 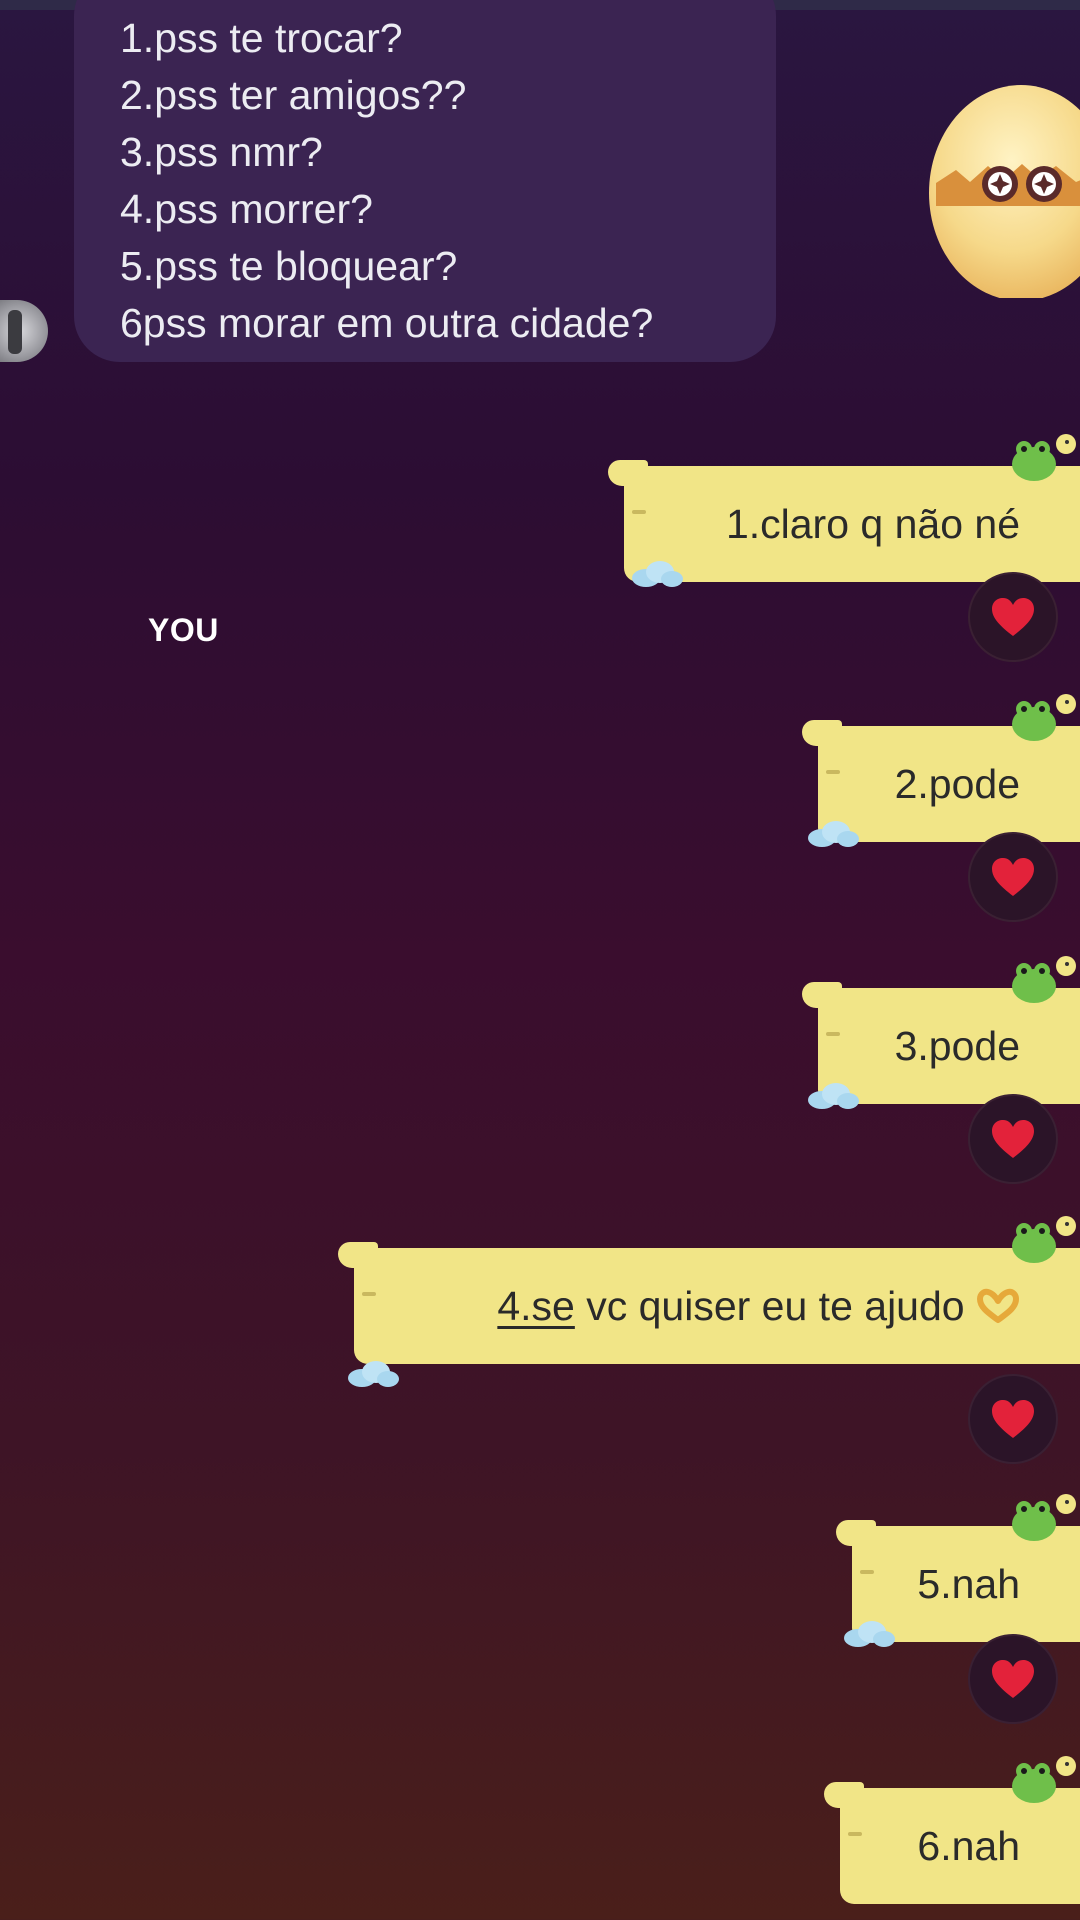 I want to click on message-text: 3.pode, so click(x=957, y=1046).